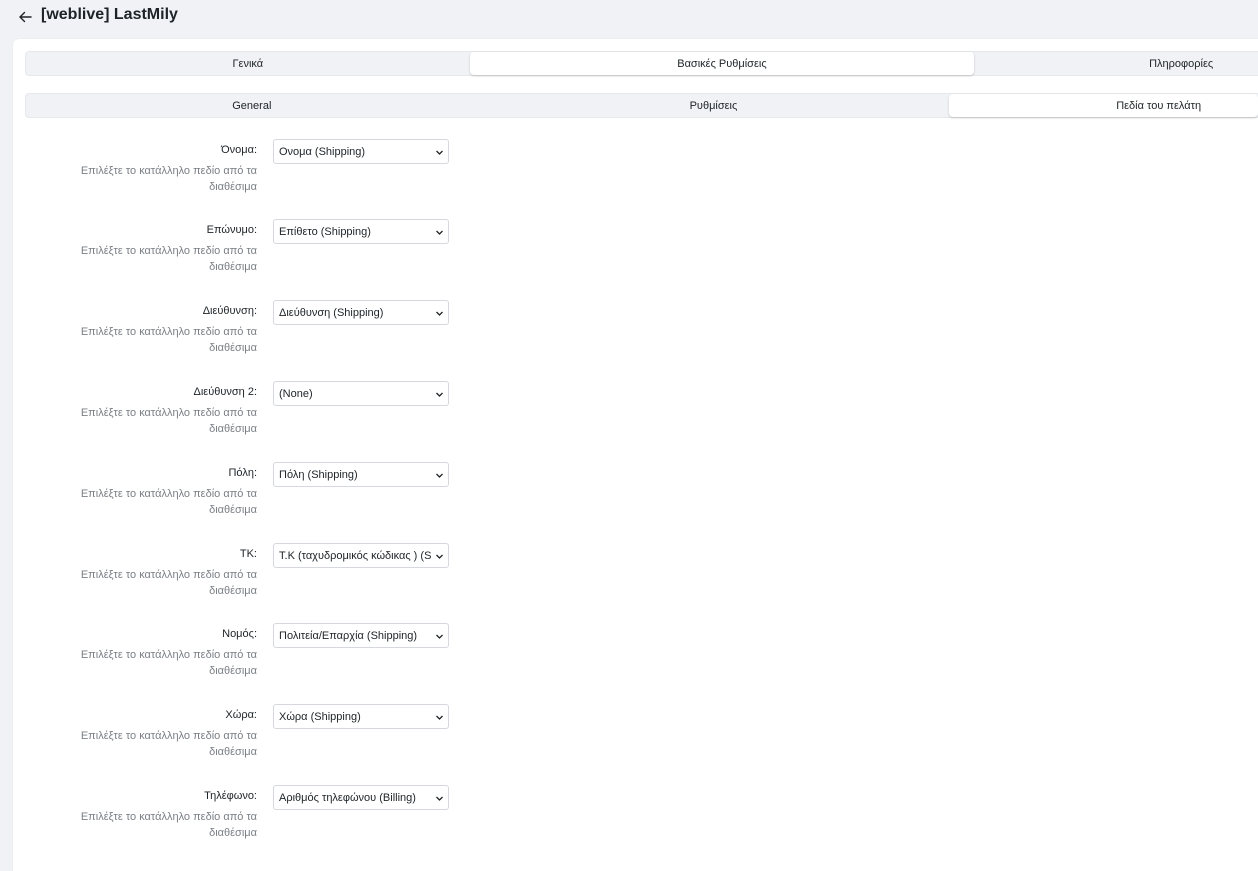 This screenshot has width=1258, height=871. What do you see at coordinates (1103, 105) in the screenshot?
I see `subtab-customer-fields: Πεδία του πελάτη` at bounding box center [1103, 105].